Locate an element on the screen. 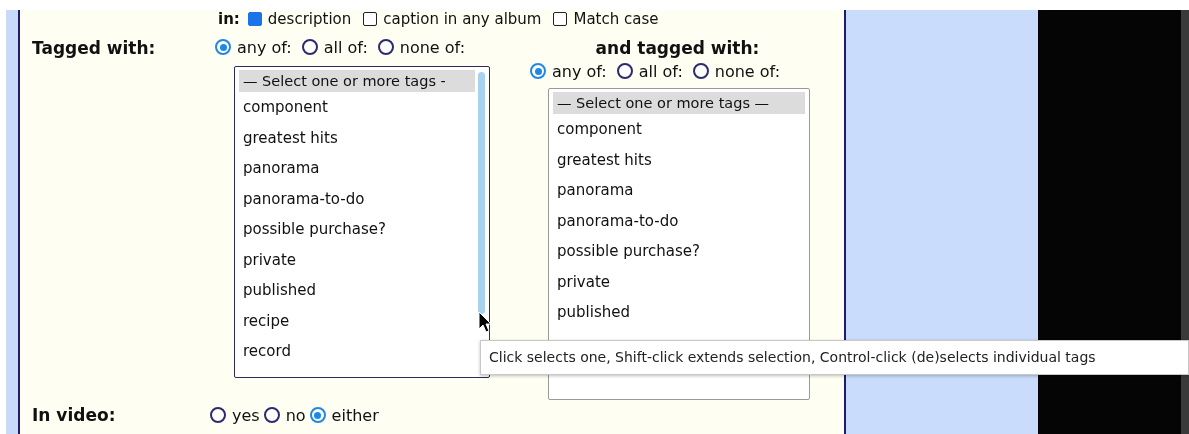 Image resolution: width=1189 pixels, height=434 pixels. scrollbar-thumb is located at coordinates (481, 193).